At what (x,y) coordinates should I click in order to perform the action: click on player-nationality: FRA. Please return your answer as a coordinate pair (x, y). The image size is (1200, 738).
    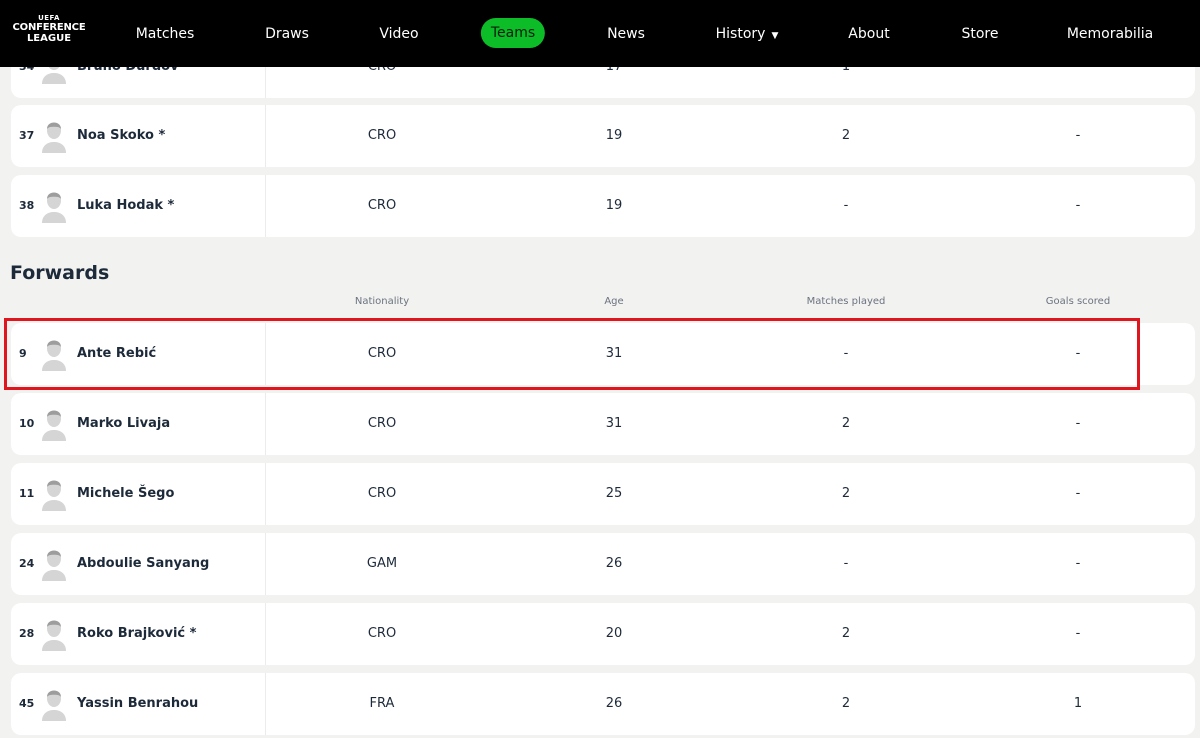
    Looking at the image, I should click on (382, 703).